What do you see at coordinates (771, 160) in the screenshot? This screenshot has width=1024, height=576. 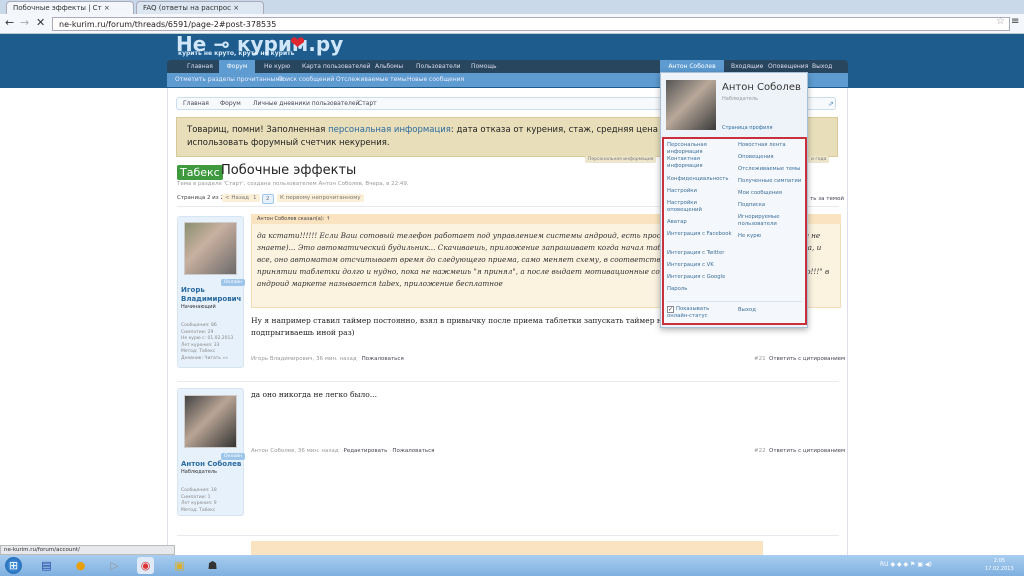 I see `menu-alerts: Оповещения` at bounding box center [771, 160].